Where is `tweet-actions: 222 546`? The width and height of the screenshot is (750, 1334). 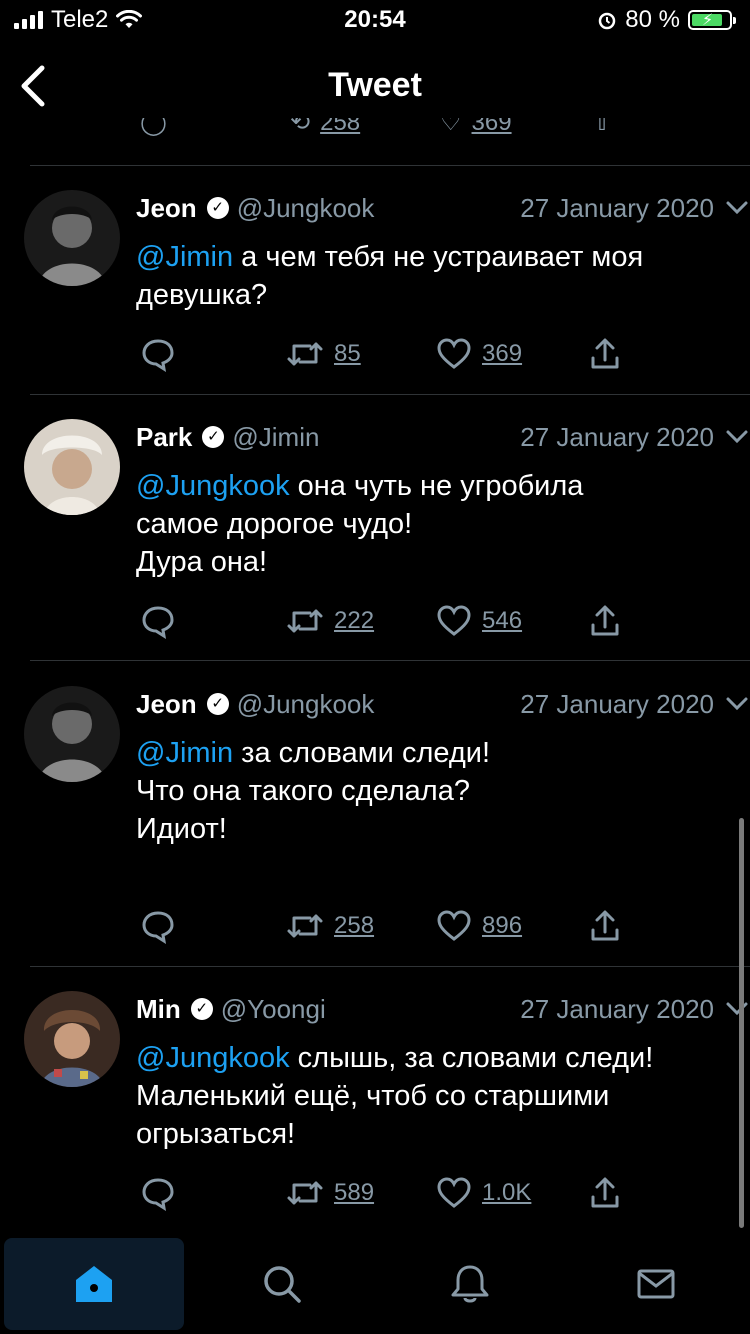 tweet-actions: 222 546 is located at coordinates (386, 623).